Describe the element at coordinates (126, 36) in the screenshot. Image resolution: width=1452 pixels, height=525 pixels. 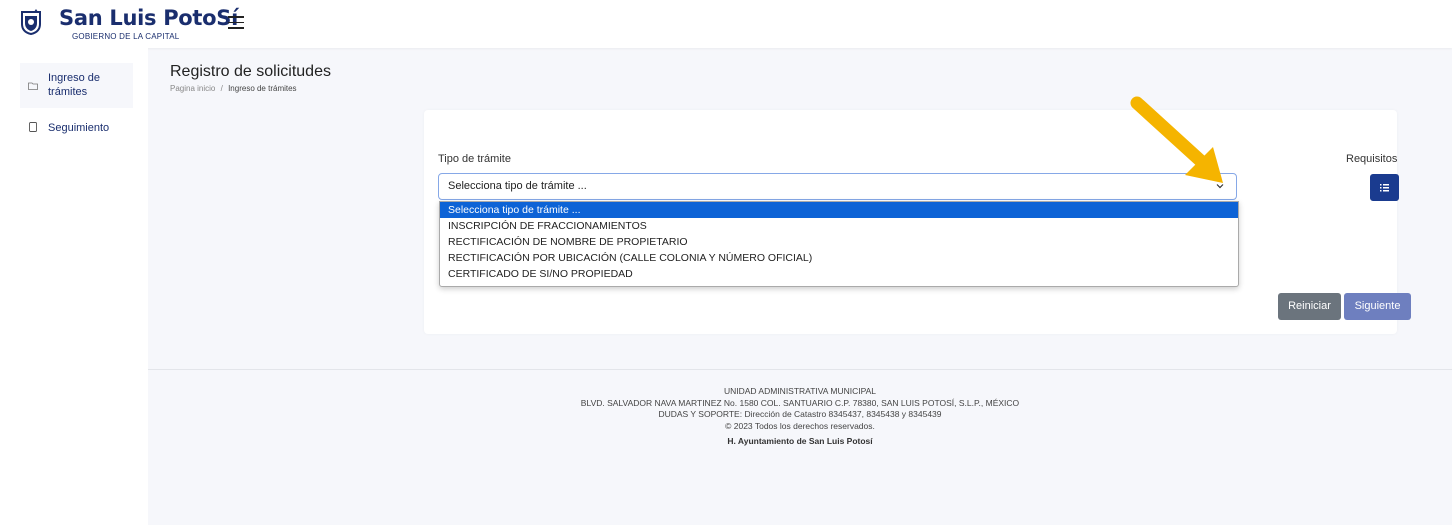
I see `logo-subtitle: GOBIERNO DE LA CAPITAL` at that location.